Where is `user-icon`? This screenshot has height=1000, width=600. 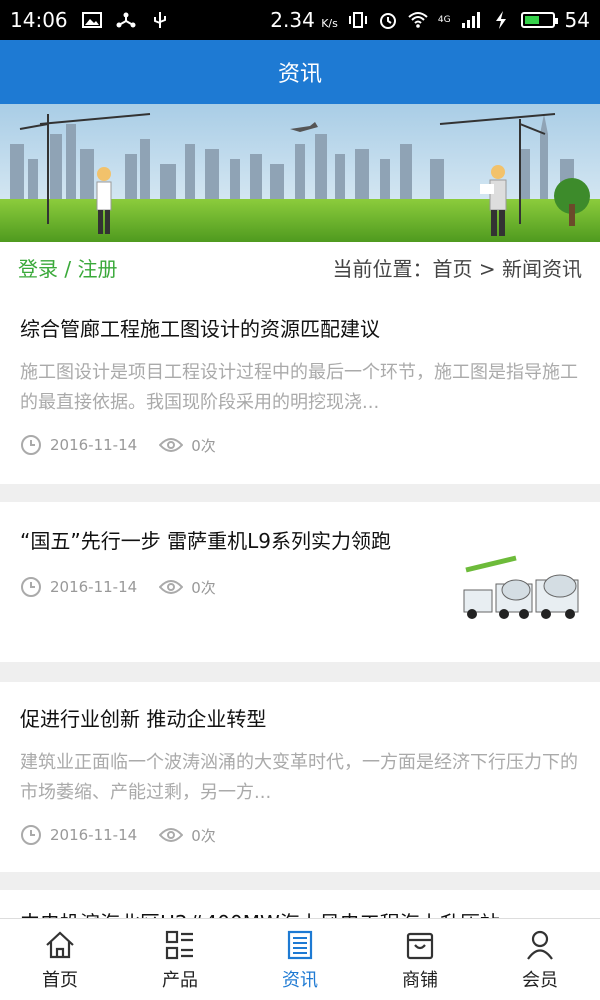
user-icon is located at coordinates (540, 945).